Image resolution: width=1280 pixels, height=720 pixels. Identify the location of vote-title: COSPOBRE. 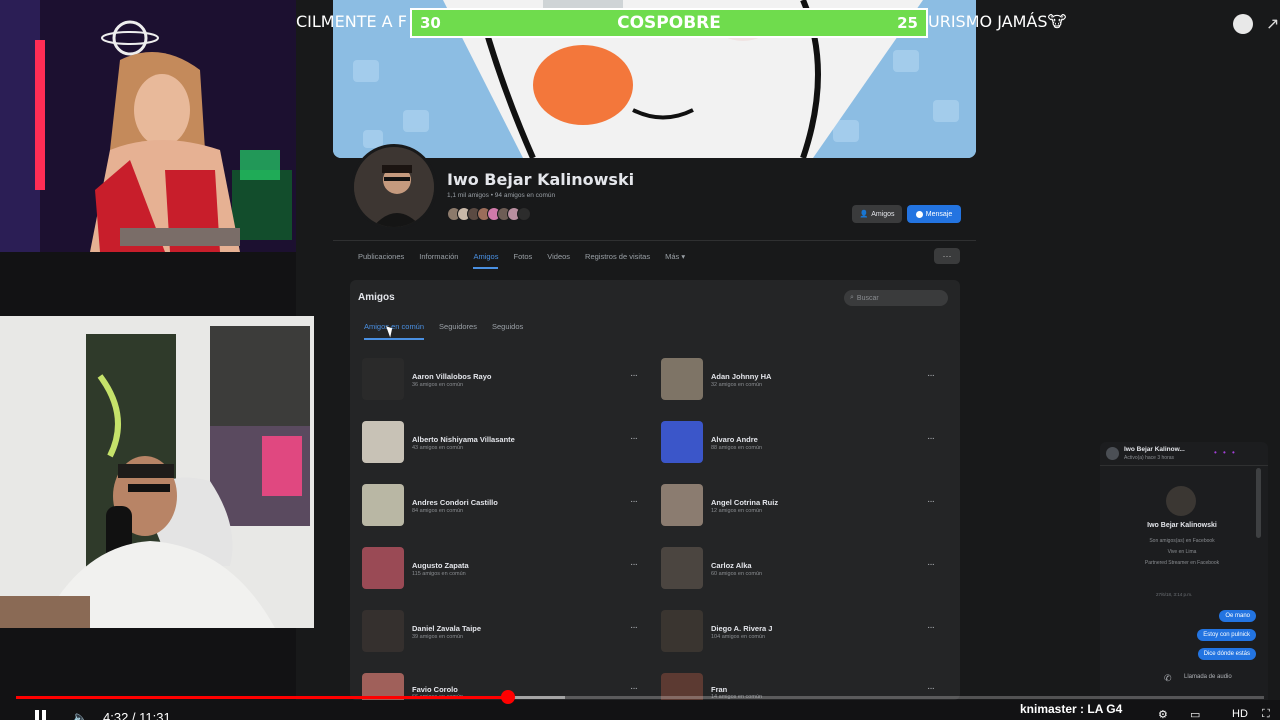
(669, 23).